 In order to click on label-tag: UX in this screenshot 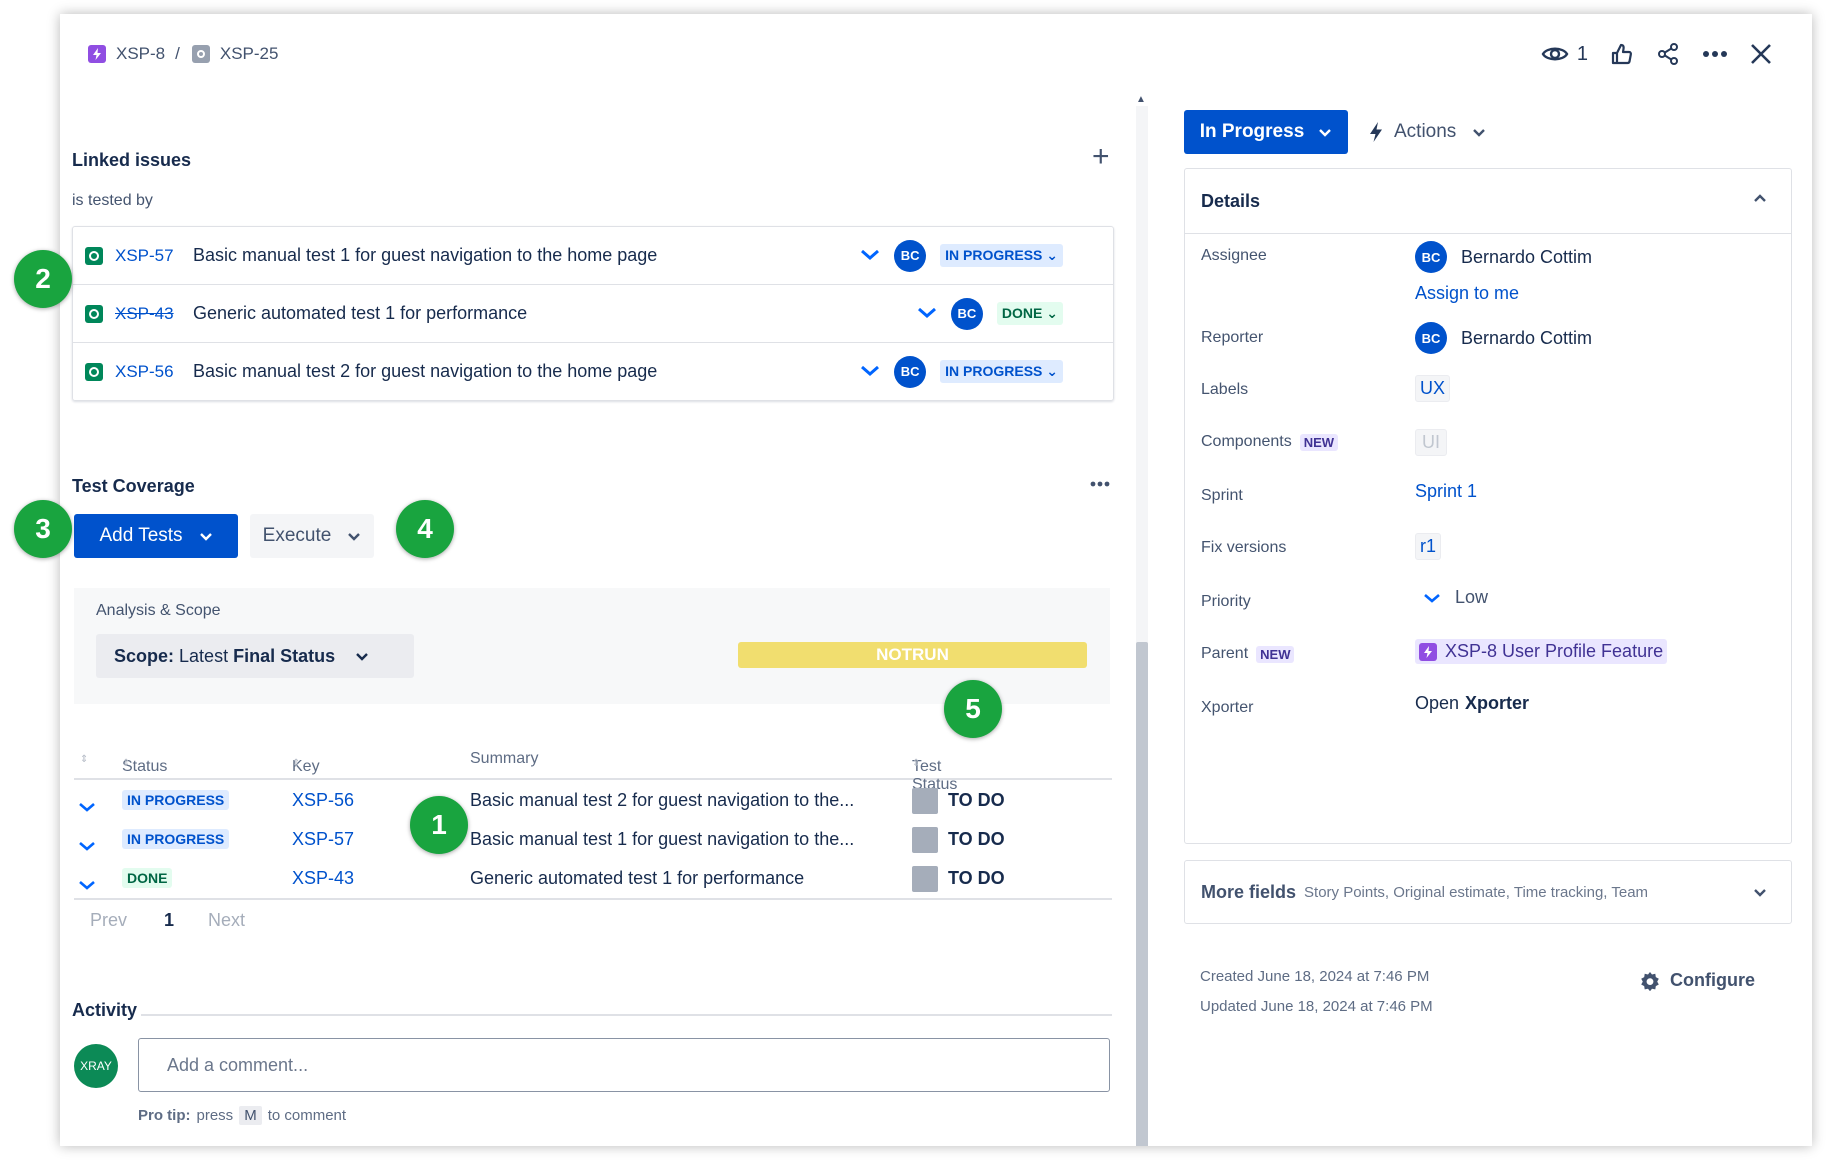, I will do `click(1433, 388)`.